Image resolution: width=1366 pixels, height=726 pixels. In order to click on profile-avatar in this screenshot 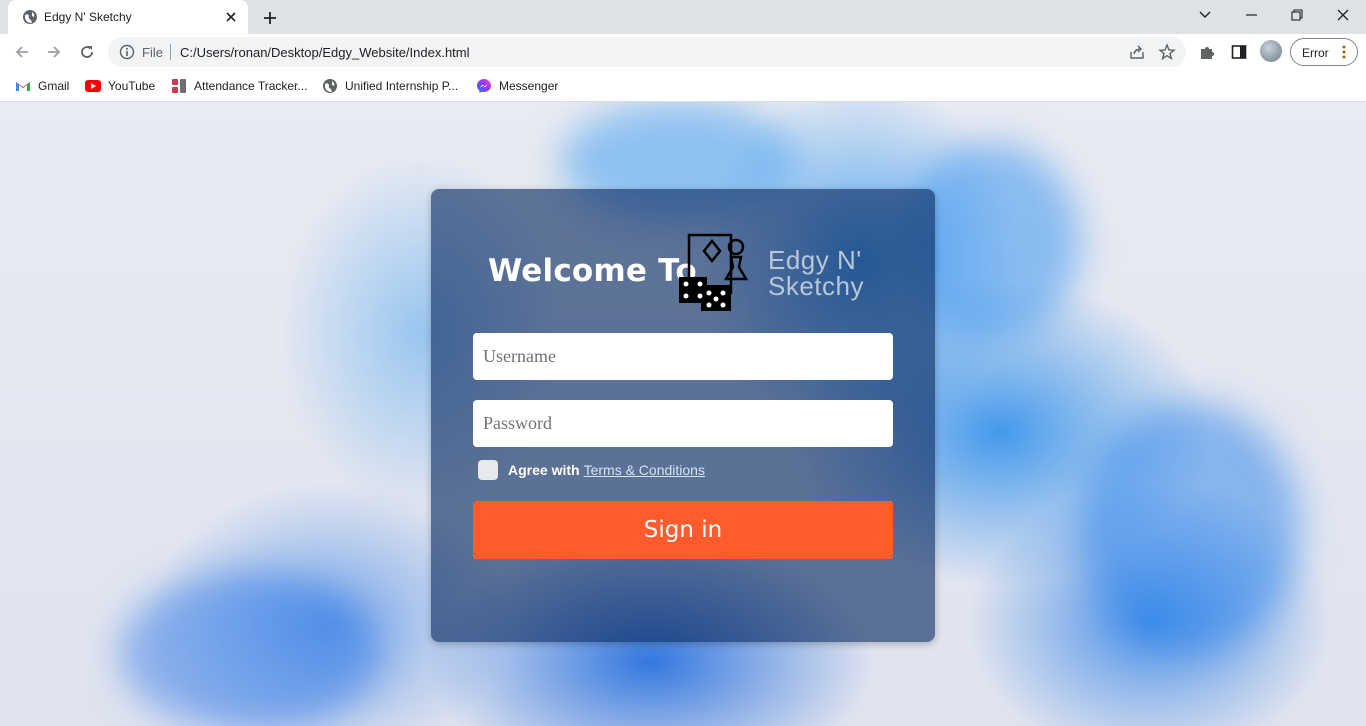, I will do `click(1271, 51)`.